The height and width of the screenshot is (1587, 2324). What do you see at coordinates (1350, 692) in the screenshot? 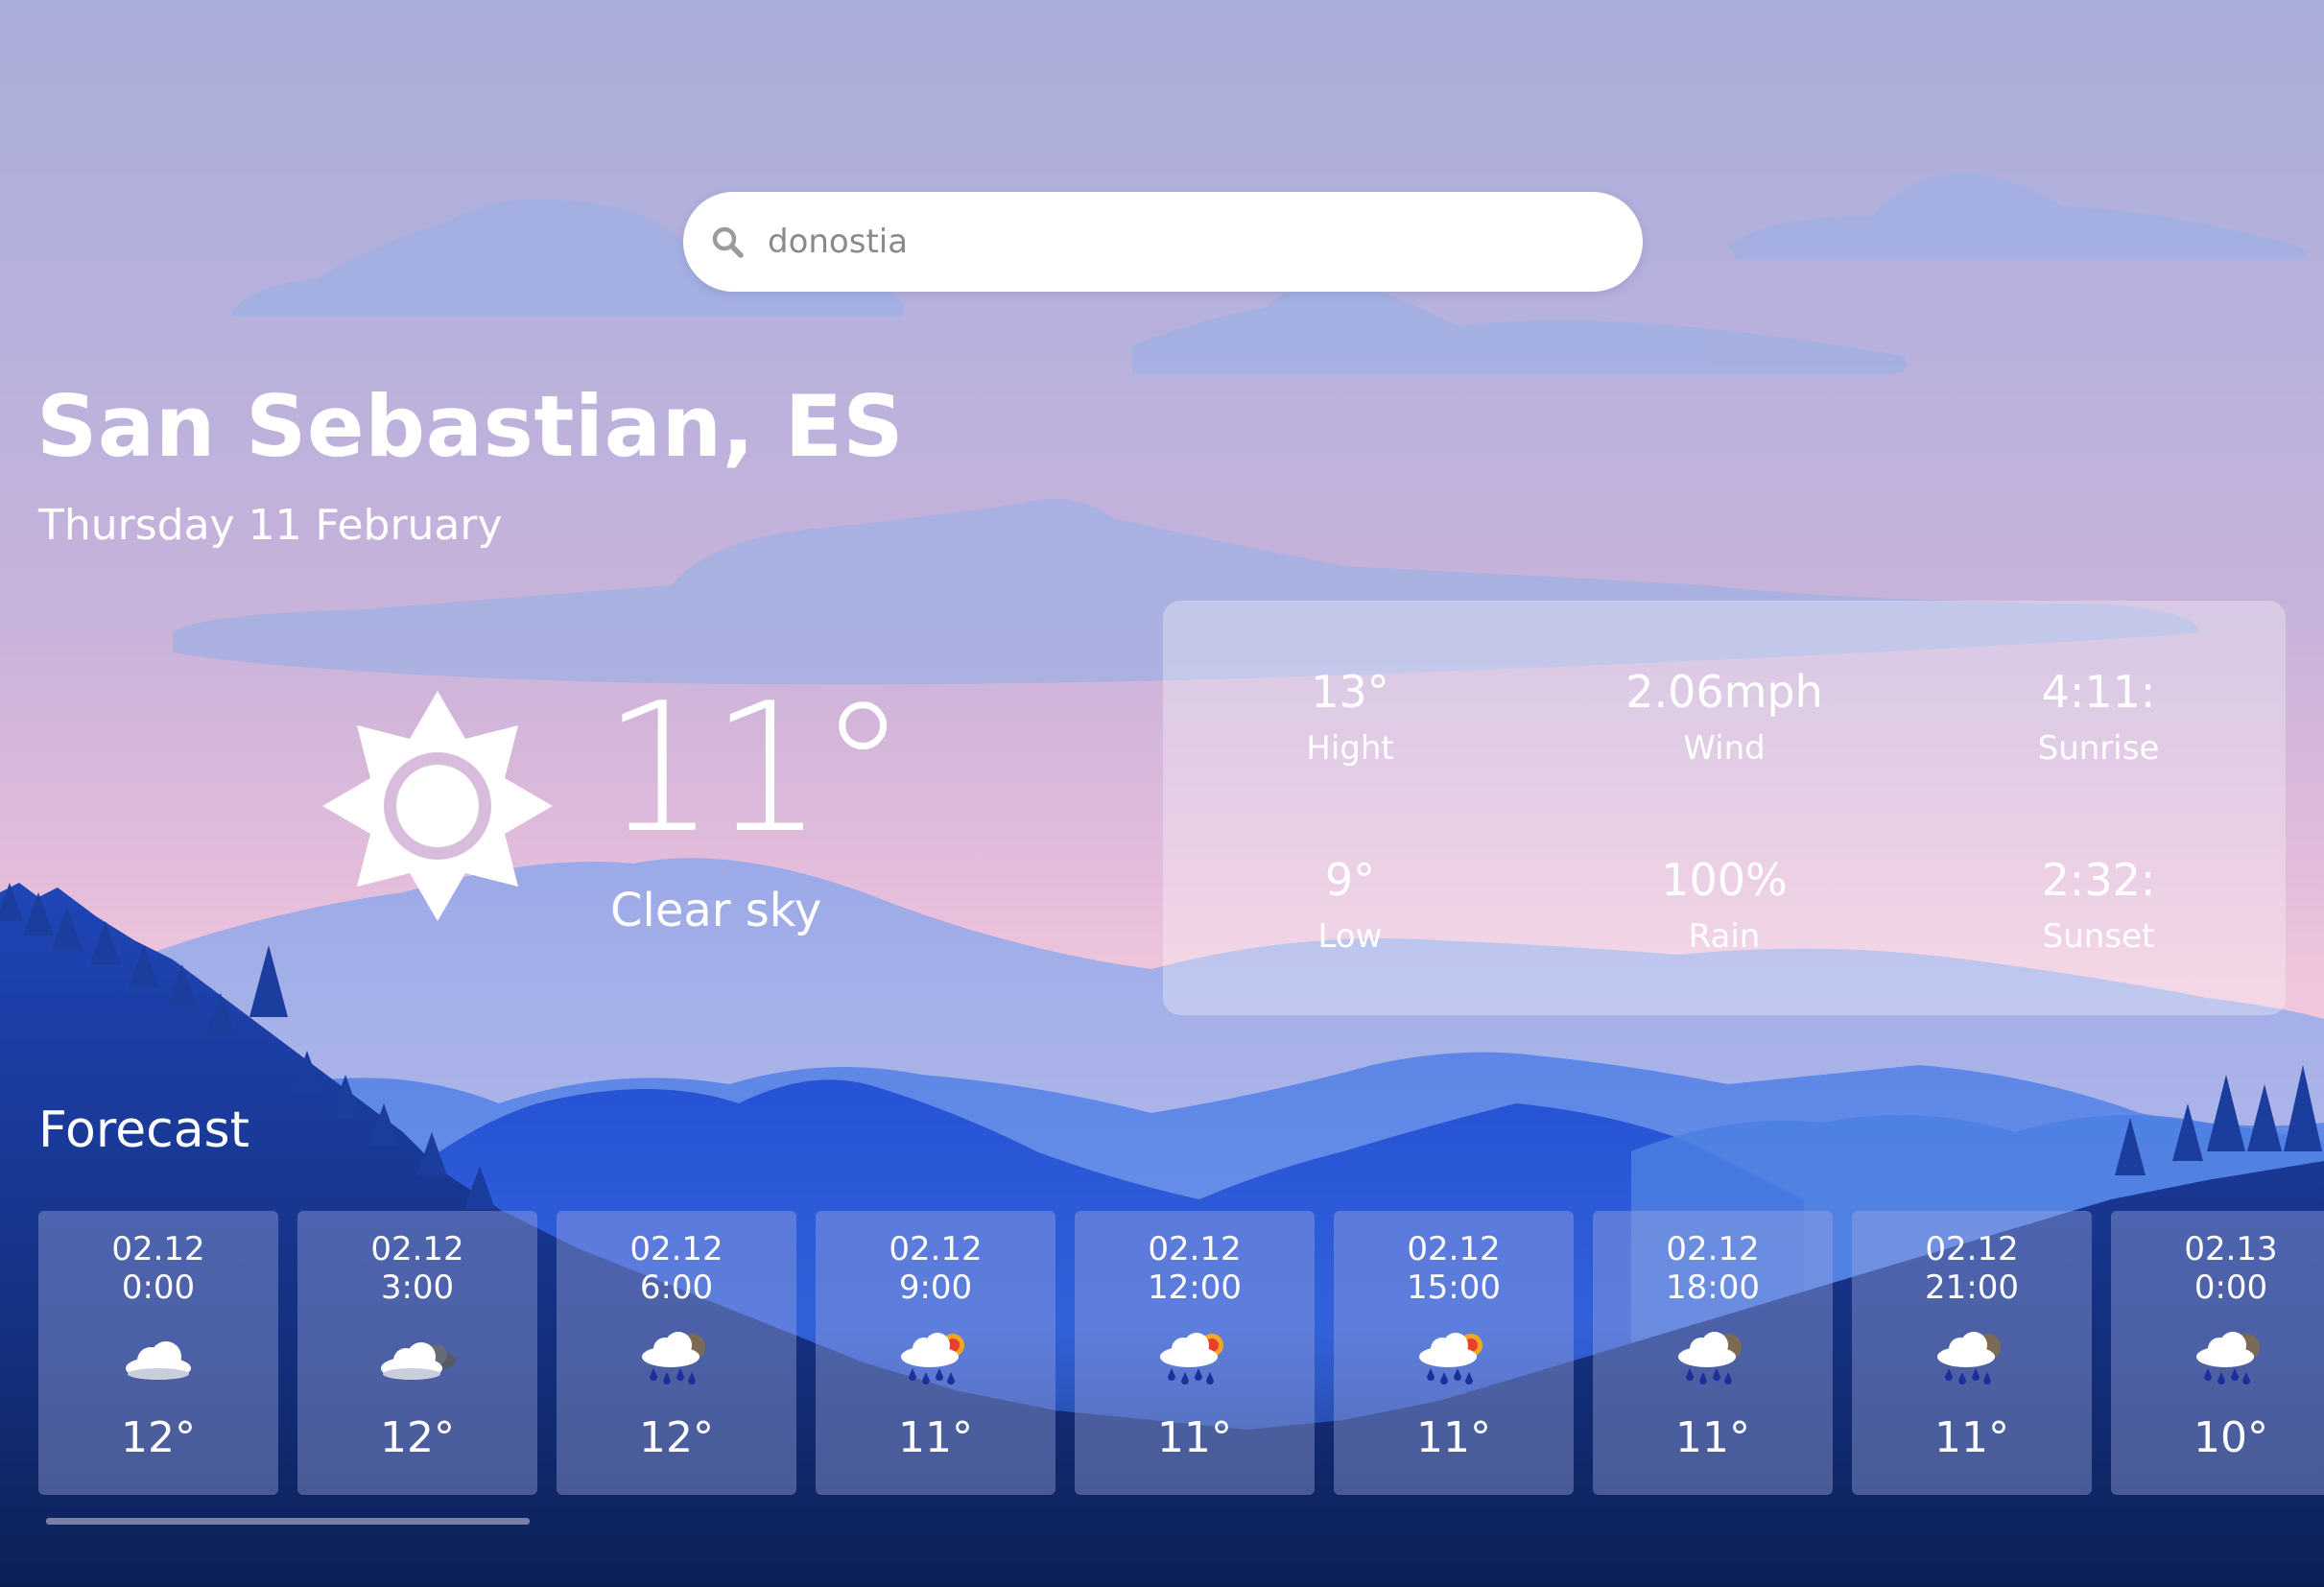
I see `stat-value: 13°` at bounding box center [1350, 692].